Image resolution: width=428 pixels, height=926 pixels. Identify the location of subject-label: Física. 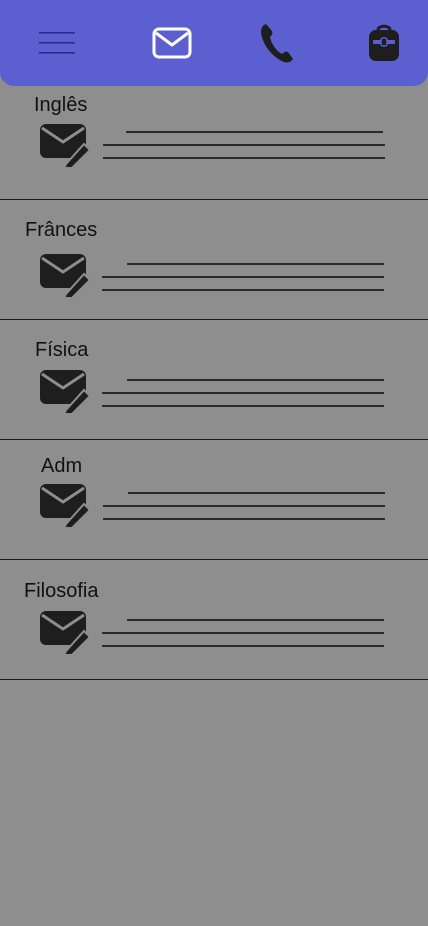
(62, 350).